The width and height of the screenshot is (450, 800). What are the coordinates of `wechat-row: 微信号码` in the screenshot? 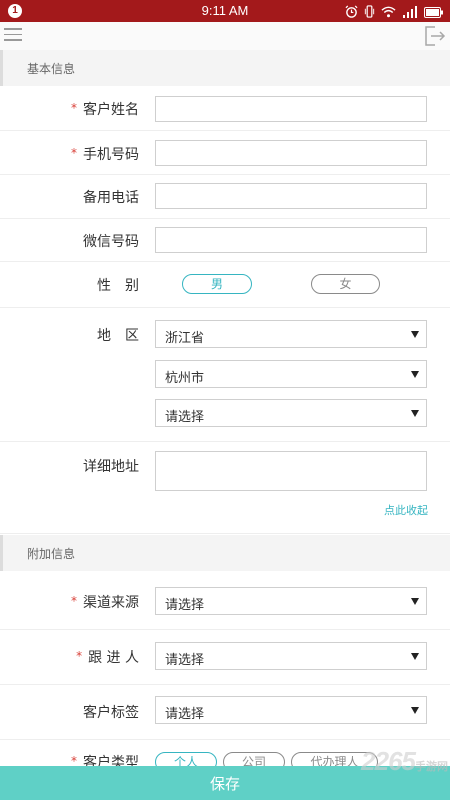 It's located at (225, 240).